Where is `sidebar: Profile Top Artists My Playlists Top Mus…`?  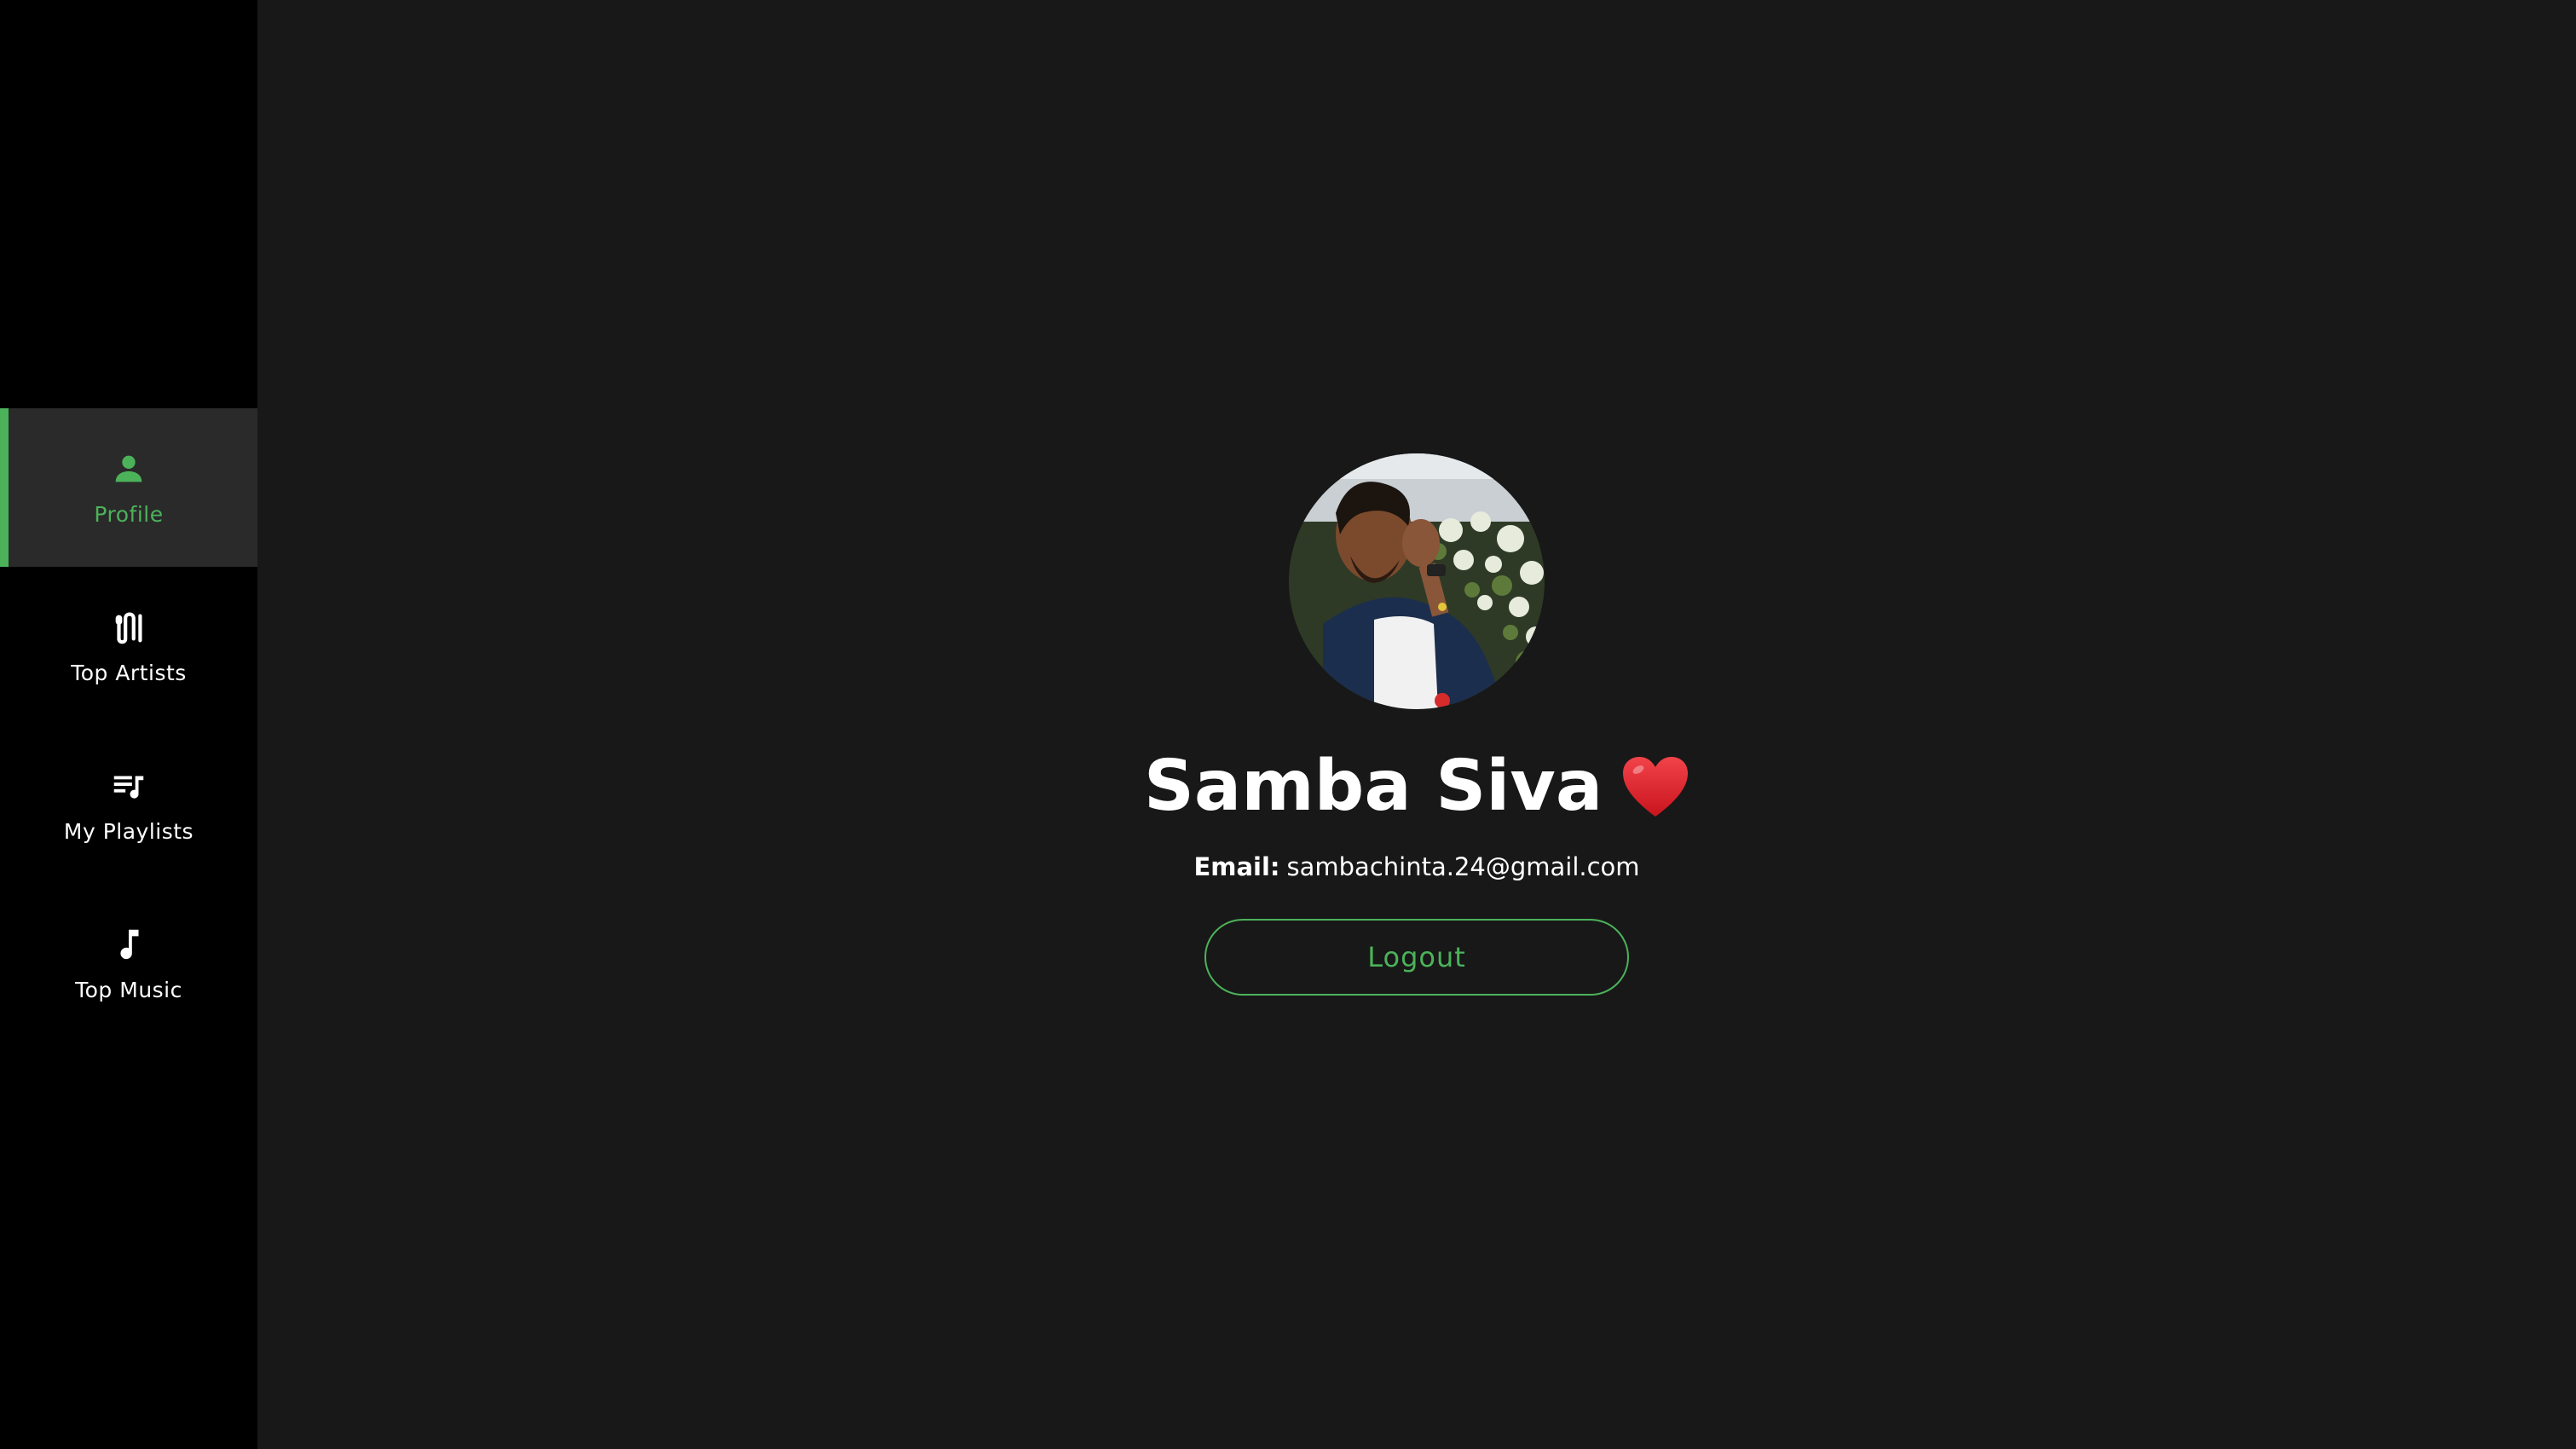
sidebar: Profile Top Artists My Playlists Top Mus… is located at coordinates (128, 724).